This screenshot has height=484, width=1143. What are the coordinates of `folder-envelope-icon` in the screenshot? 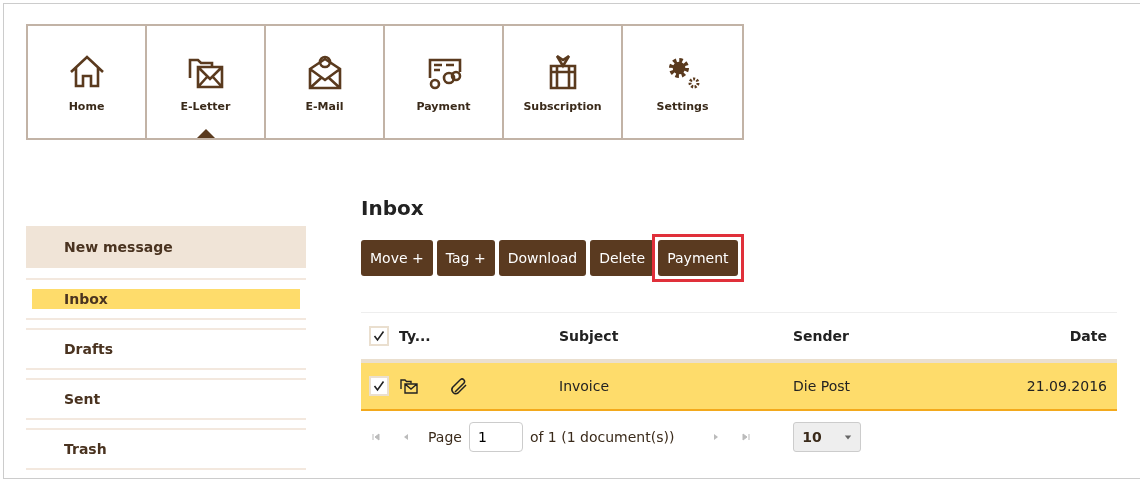 It's located at (409, 386).